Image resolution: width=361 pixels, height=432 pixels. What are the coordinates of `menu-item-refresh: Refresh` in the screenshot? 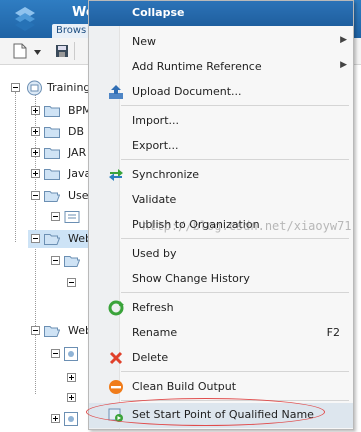 It's located at (221, 308).